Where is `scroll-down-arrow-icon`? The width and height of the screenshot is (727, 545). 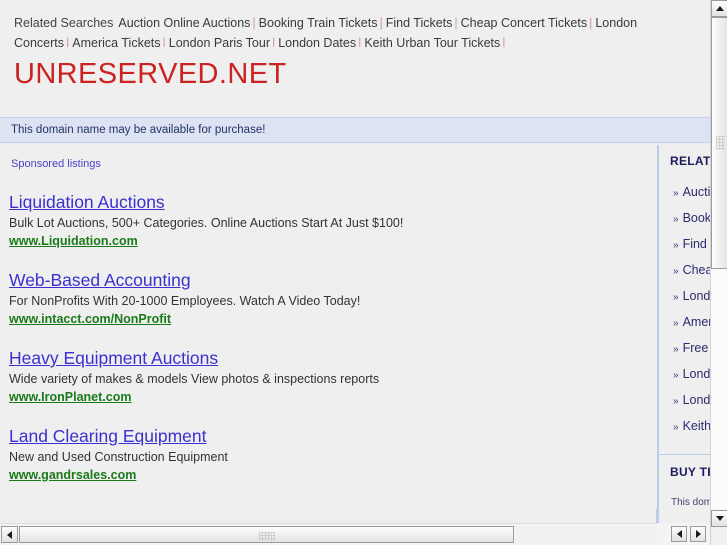
scroll-down-arrow-icon is located at coordinates (719, 518).